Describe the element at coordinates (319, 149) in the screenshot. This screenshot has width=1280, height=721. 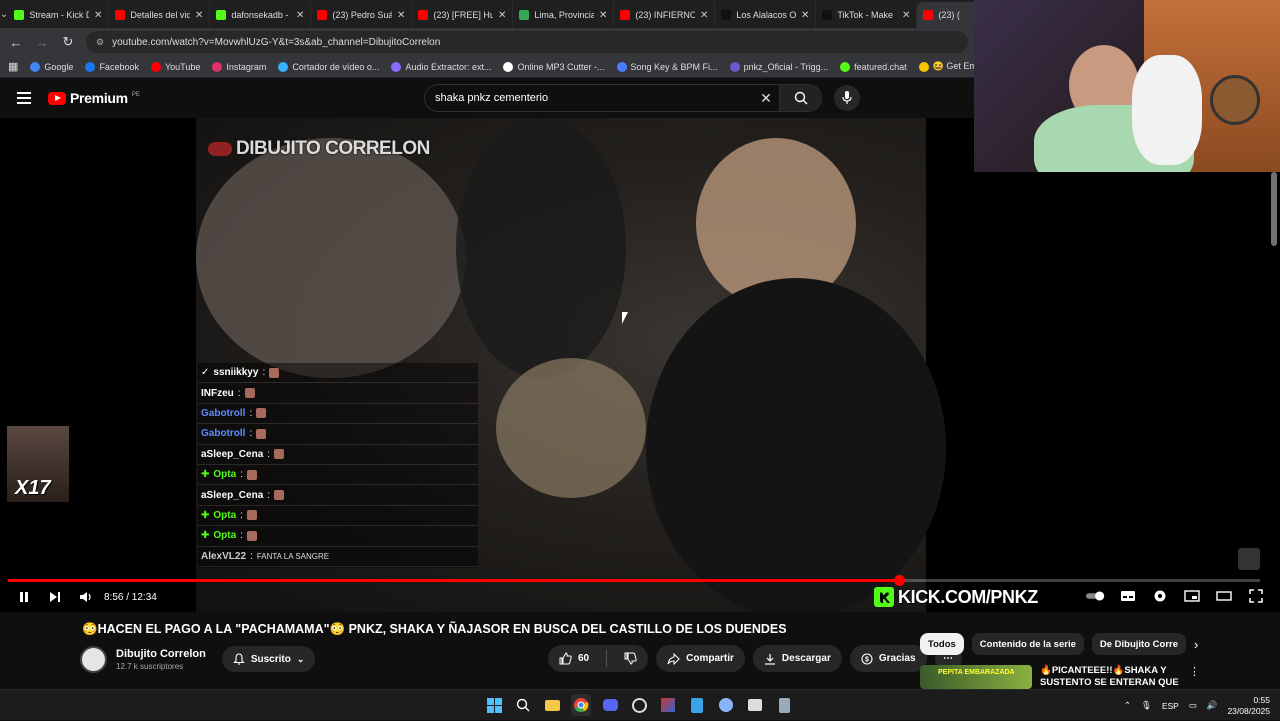
I see `channel-watermark: DIBUJITO CORRELON` at that location.